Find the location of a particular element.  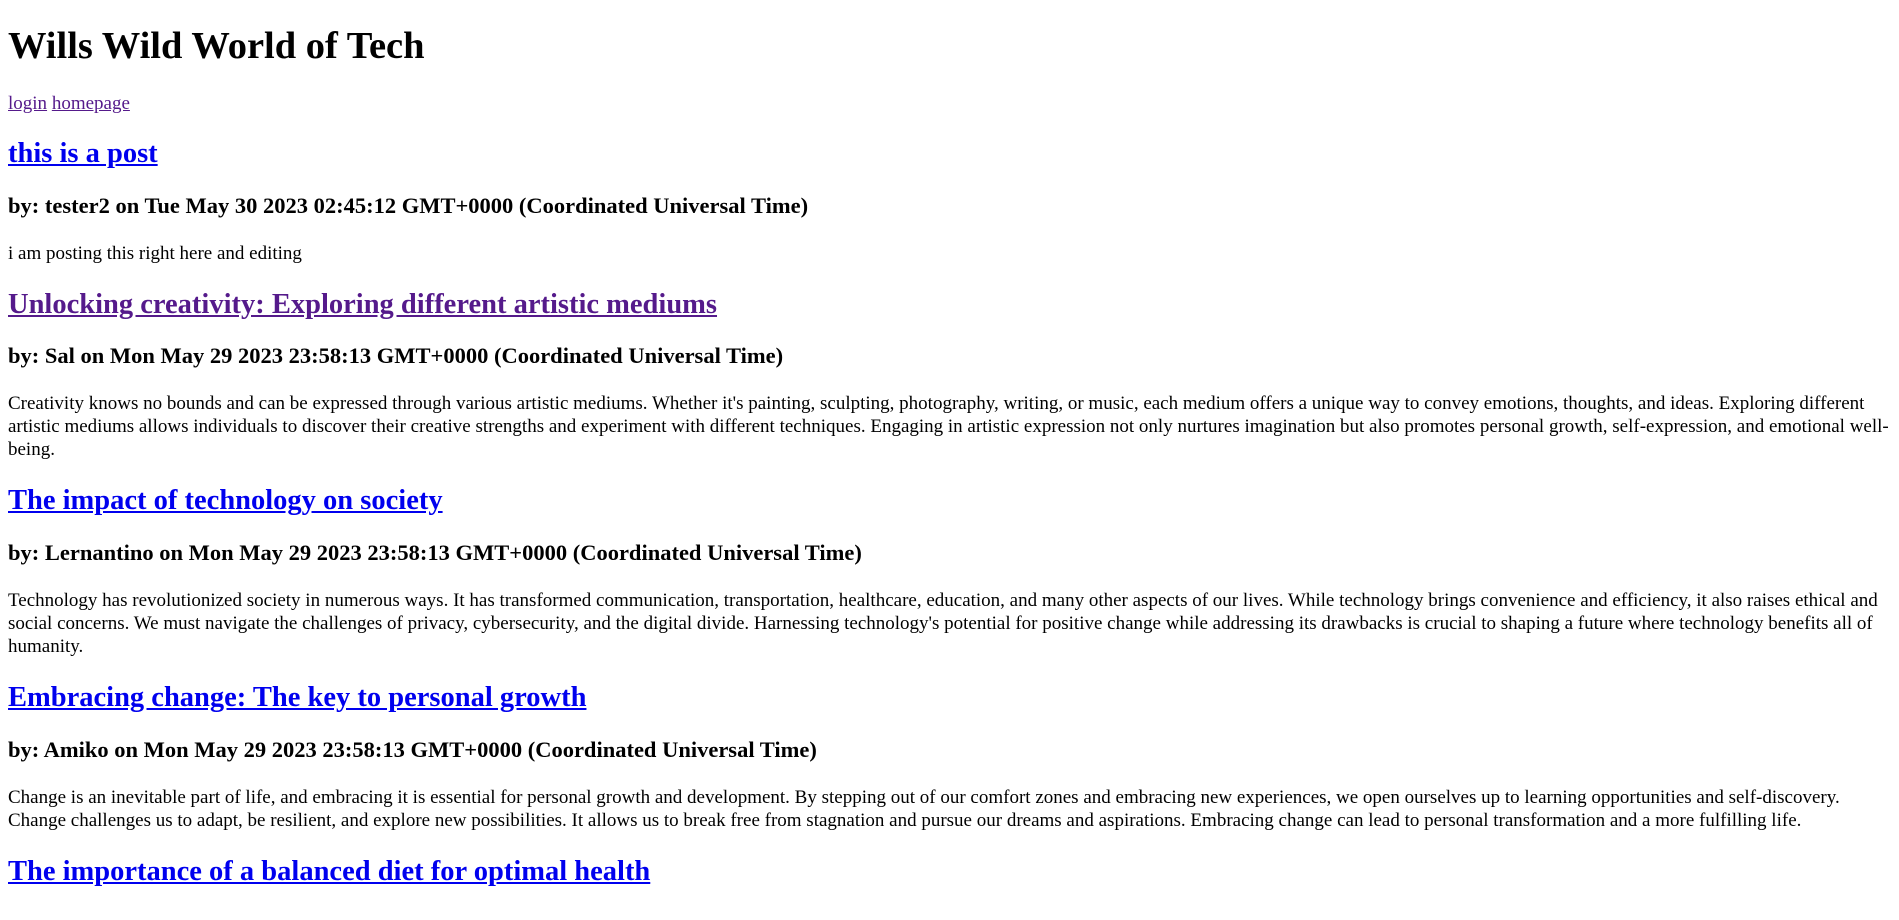

site-title: Wills Wild World of Tech is located at coordinates (216, 46).